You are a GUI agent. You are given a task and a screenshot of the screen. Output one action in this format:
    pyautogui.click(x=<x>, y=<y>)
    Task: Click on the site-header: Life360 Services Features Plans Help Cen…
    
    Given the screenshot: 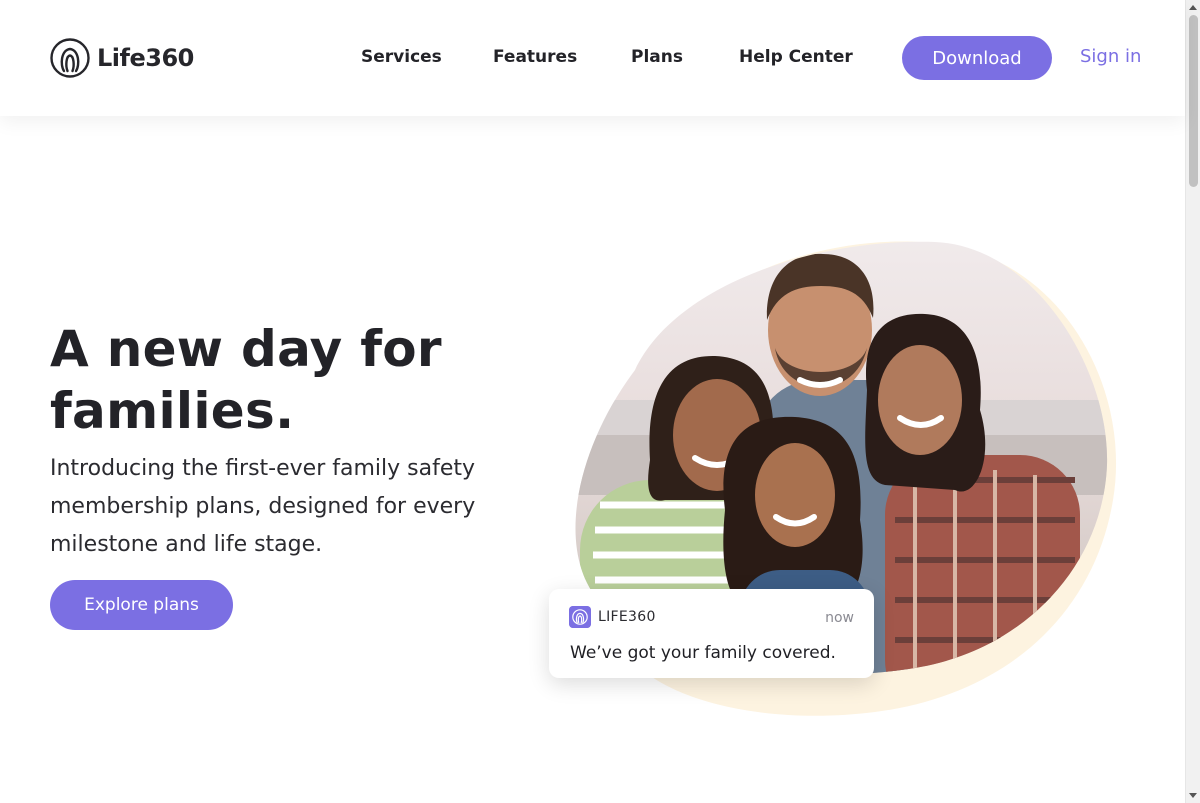 What is the action you would take?
    pyautogui.click(x=592, y=58)
    